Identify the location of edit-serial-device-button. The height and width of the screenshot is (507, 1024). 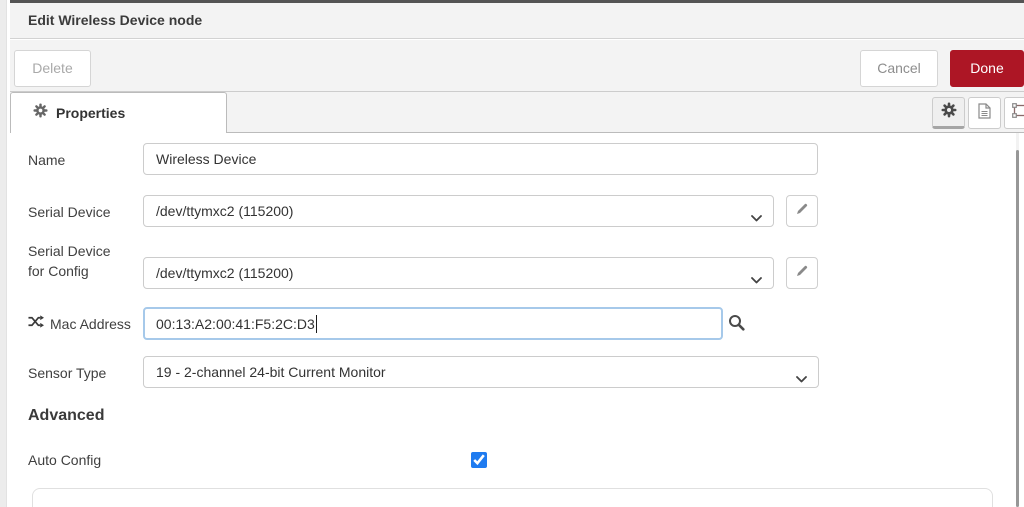
(802, 211).